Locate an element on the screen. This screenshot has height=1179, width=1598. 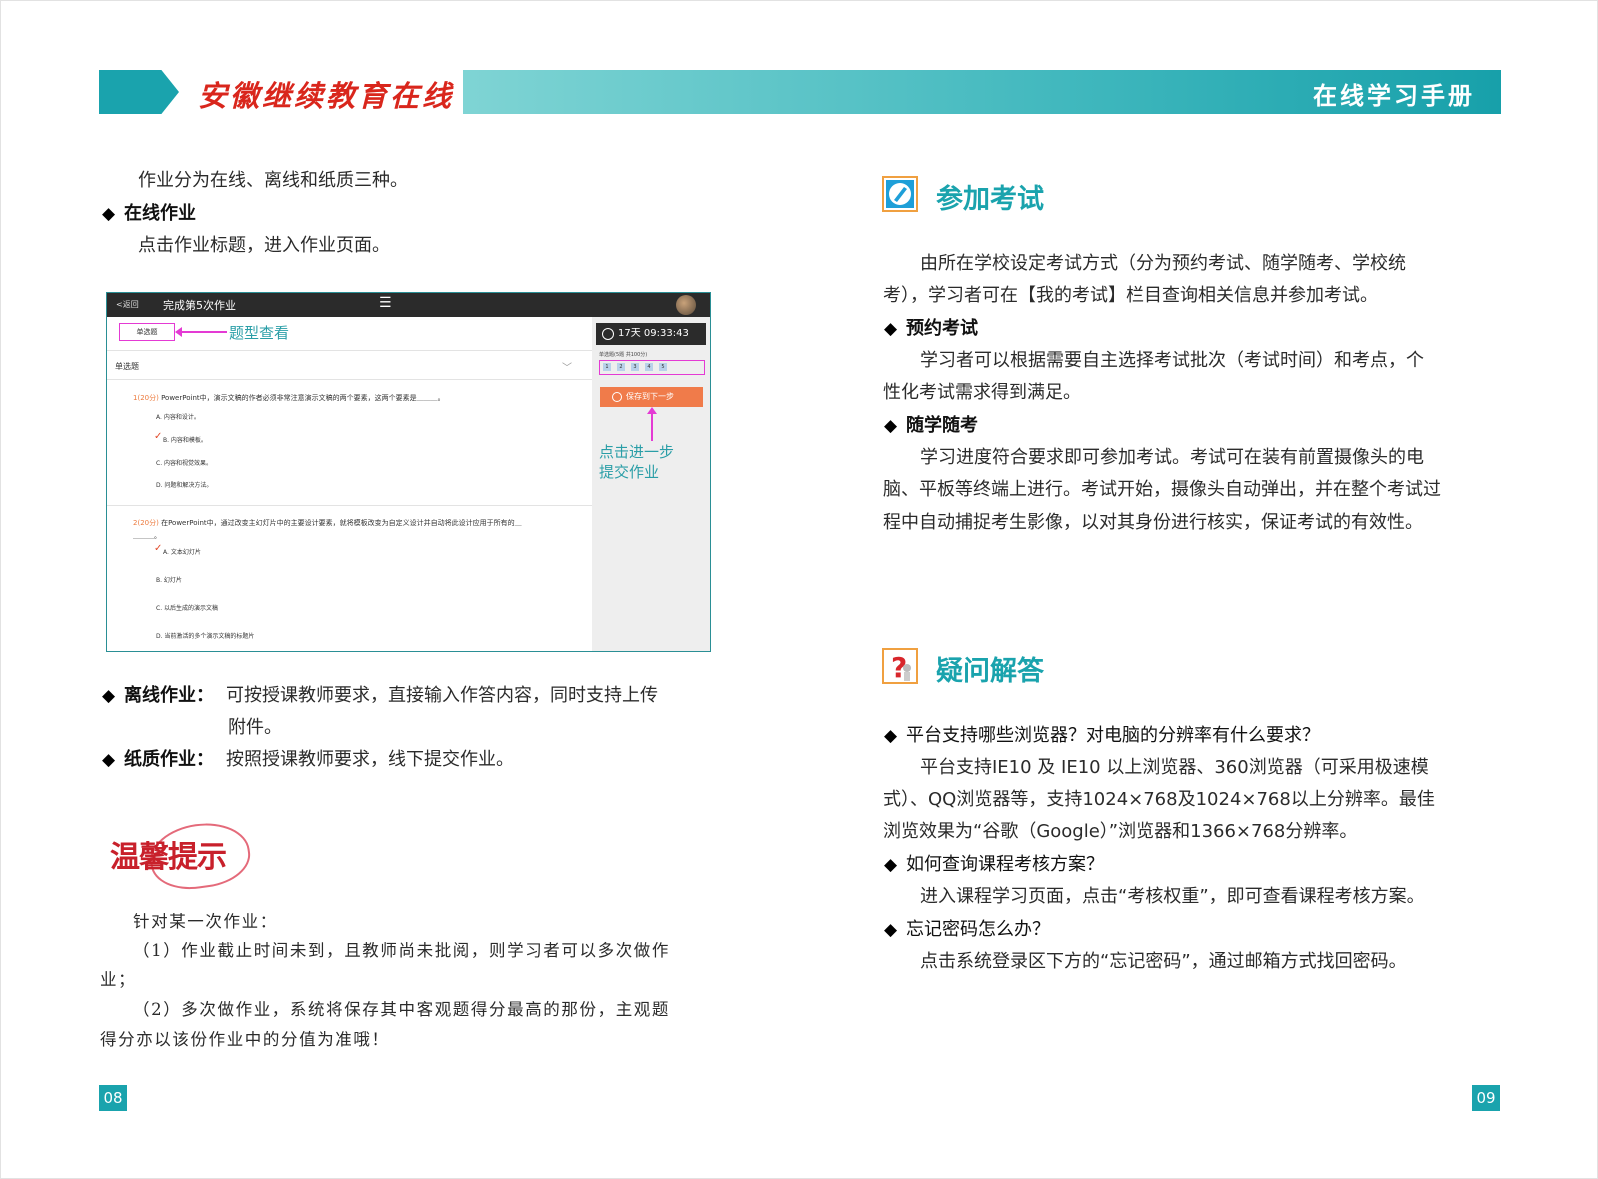
save-next-button: 保存到下一步 is located at coordinates (651, 397).